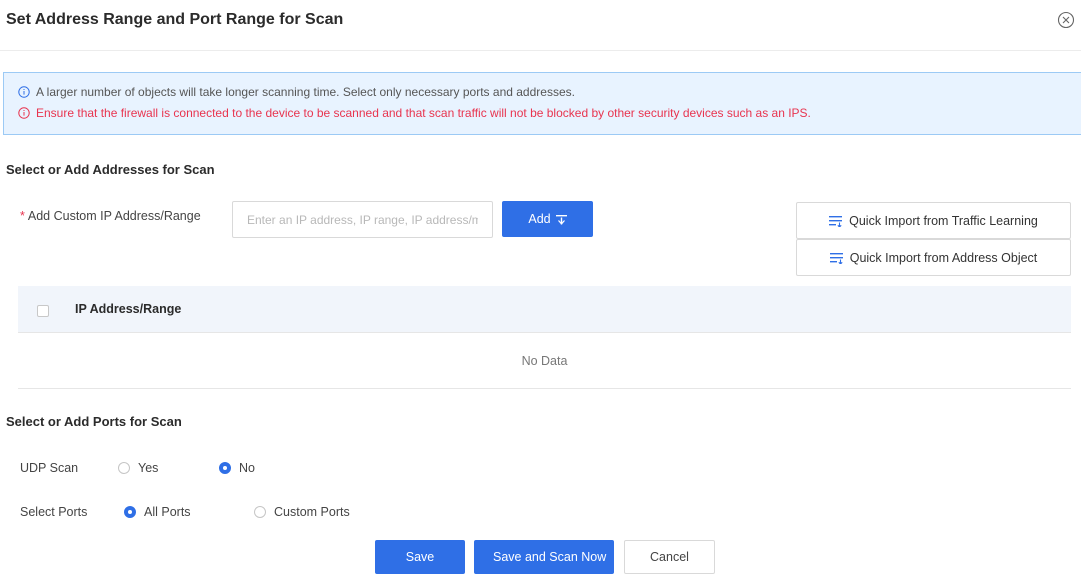 The height and width of the screenshot is (574, 1081). What do you see at coordinates (943, 257) in the screenshot?
I see `import-address-label: Quick Import from Address Object` at bounding box center [943, 257].